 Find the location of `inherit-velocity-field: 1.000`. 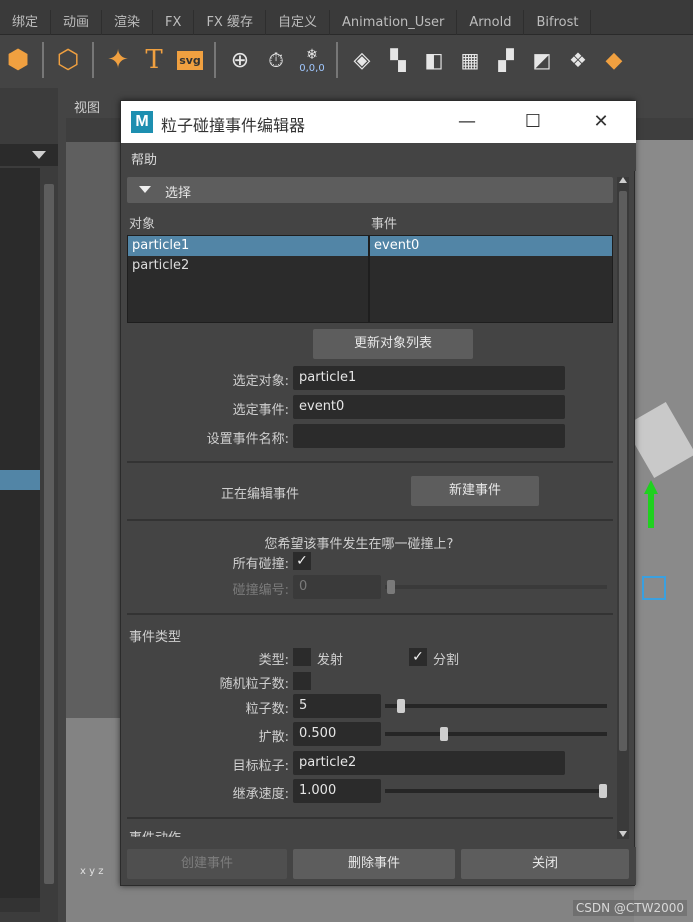

inherit-velocity-field: 1.000 is located at coordinates (337, 791).